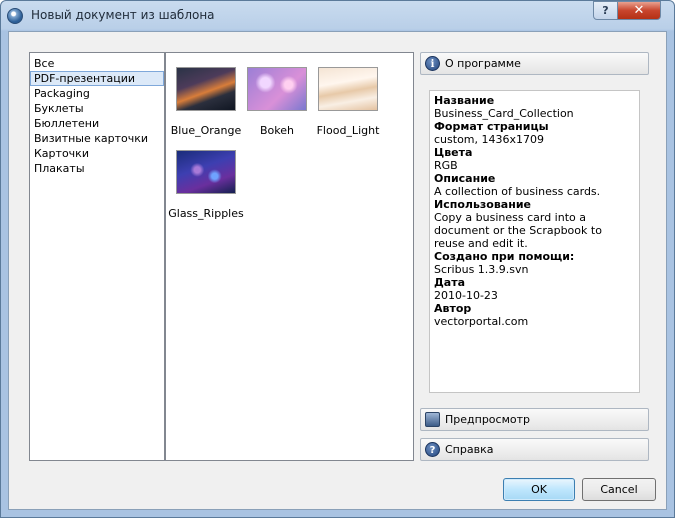 The width and height of the screenshot is (675, 518). Describe the element at coordinates (97, 168) in the screenshot. I see `category-item: Плакаты` at that location.